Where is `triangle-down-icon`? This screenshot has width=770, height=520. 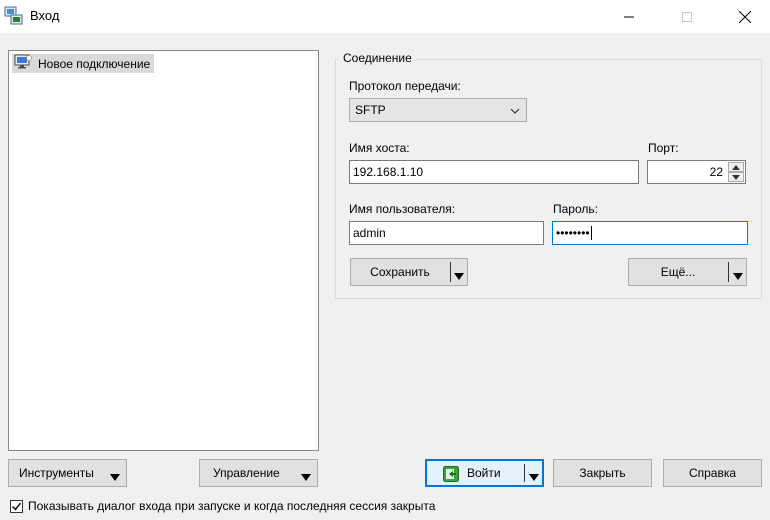
triangle-down-icon is located at coordinates (736, 177).